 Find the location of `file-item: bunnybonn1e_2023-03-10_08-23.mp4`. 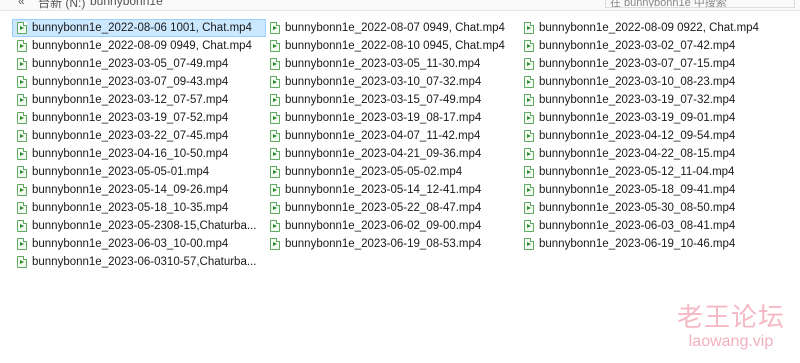

file-item: bunnybonn1e_2023-03-10_08-23.mp4 is located at coordinates (646, 82).